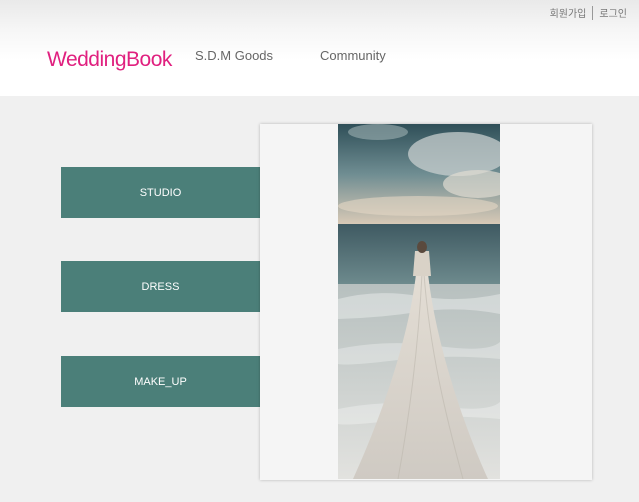 This screenshot has width=639, height=502. I want to click on dress-button: DRESS, so click(160, 286).